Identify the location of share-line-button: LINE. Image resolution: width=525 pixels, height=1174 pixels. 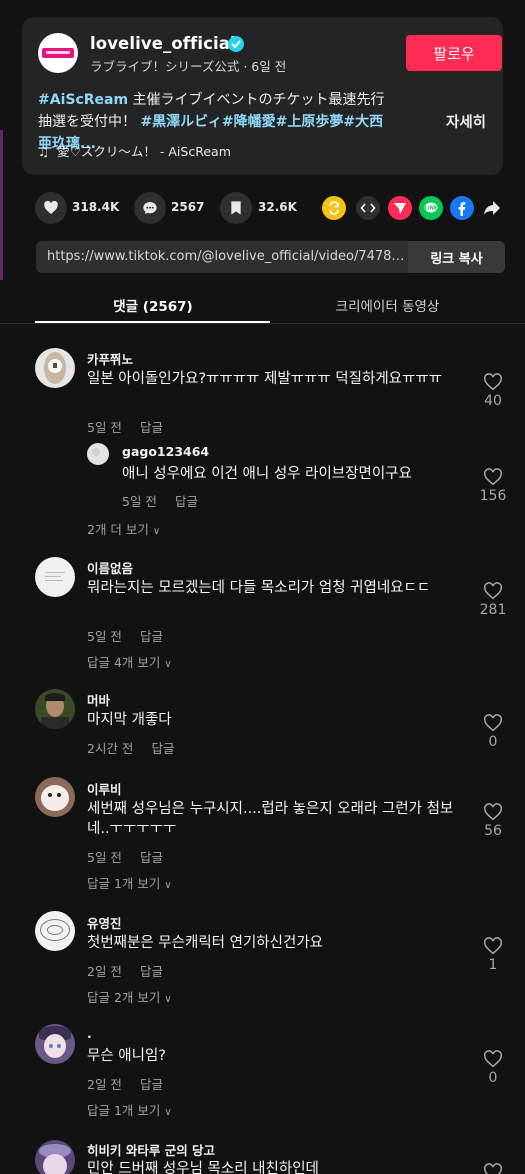
(431, 208).